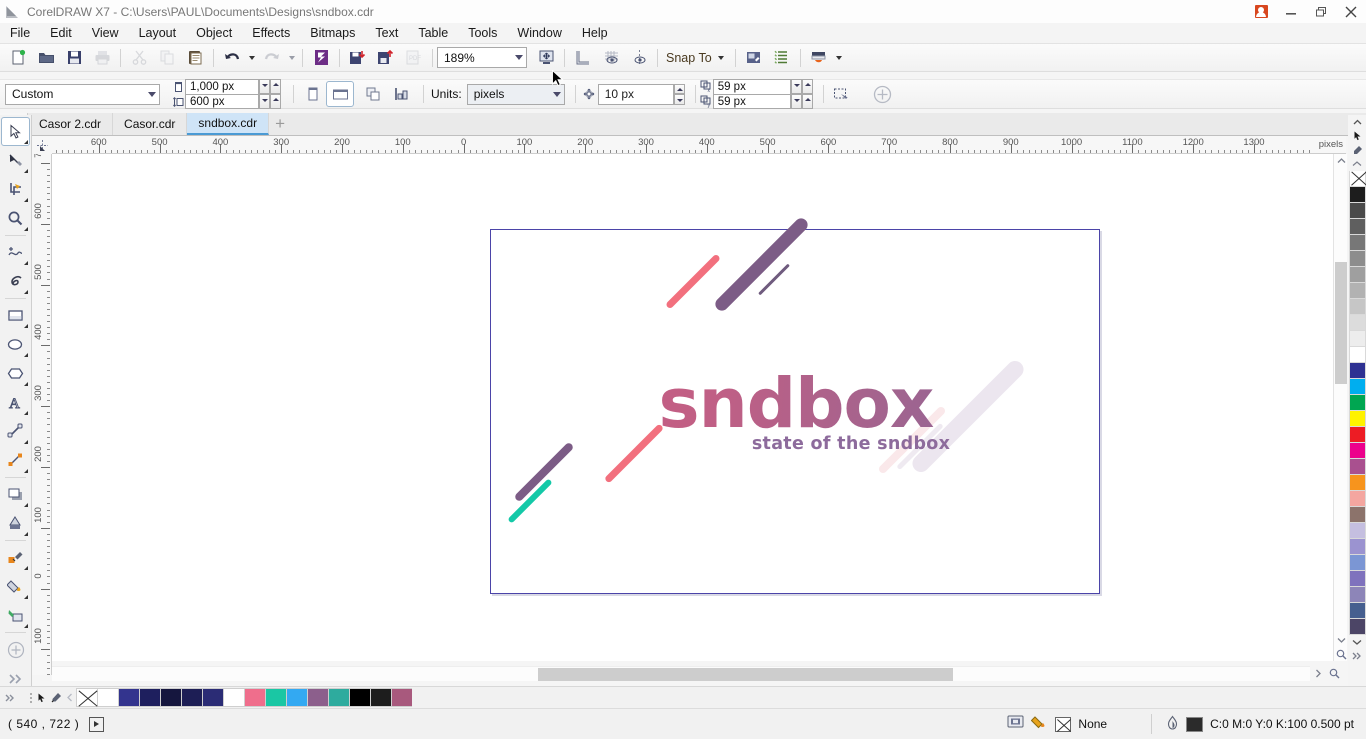  I want to click on pick-tool-icon, so click(15, 131).